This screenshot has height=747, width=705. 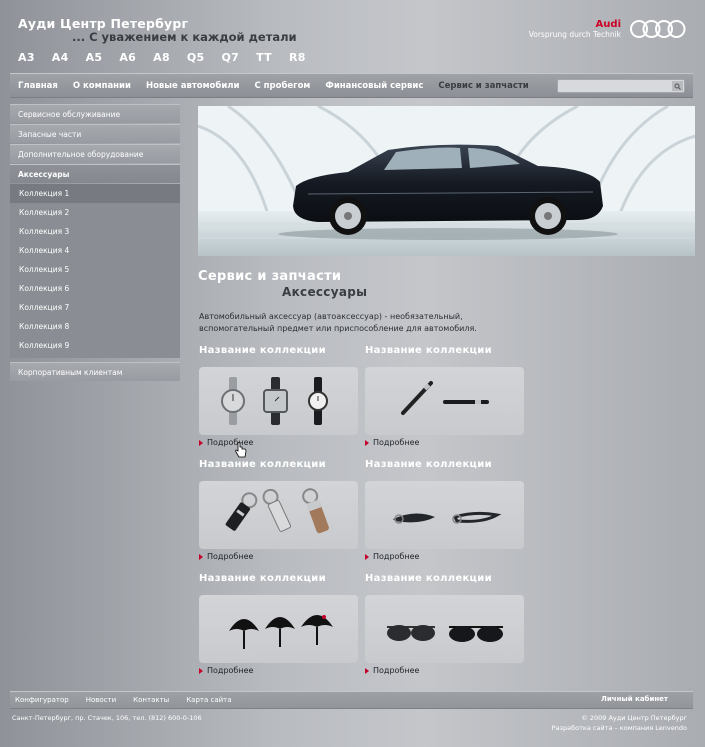 What do you see at coordinates (277, 511) in the screenshot?
I see `keychains-image` at bounding box center [277, 511].